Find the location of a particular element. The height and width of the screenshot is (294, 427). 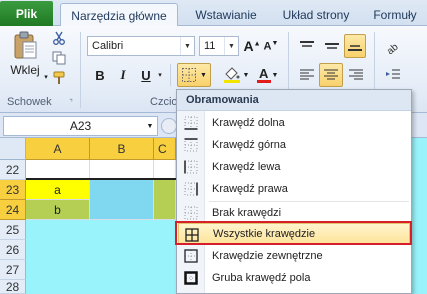

font-color-button: A ▼ is located at coordinates (267, 75).